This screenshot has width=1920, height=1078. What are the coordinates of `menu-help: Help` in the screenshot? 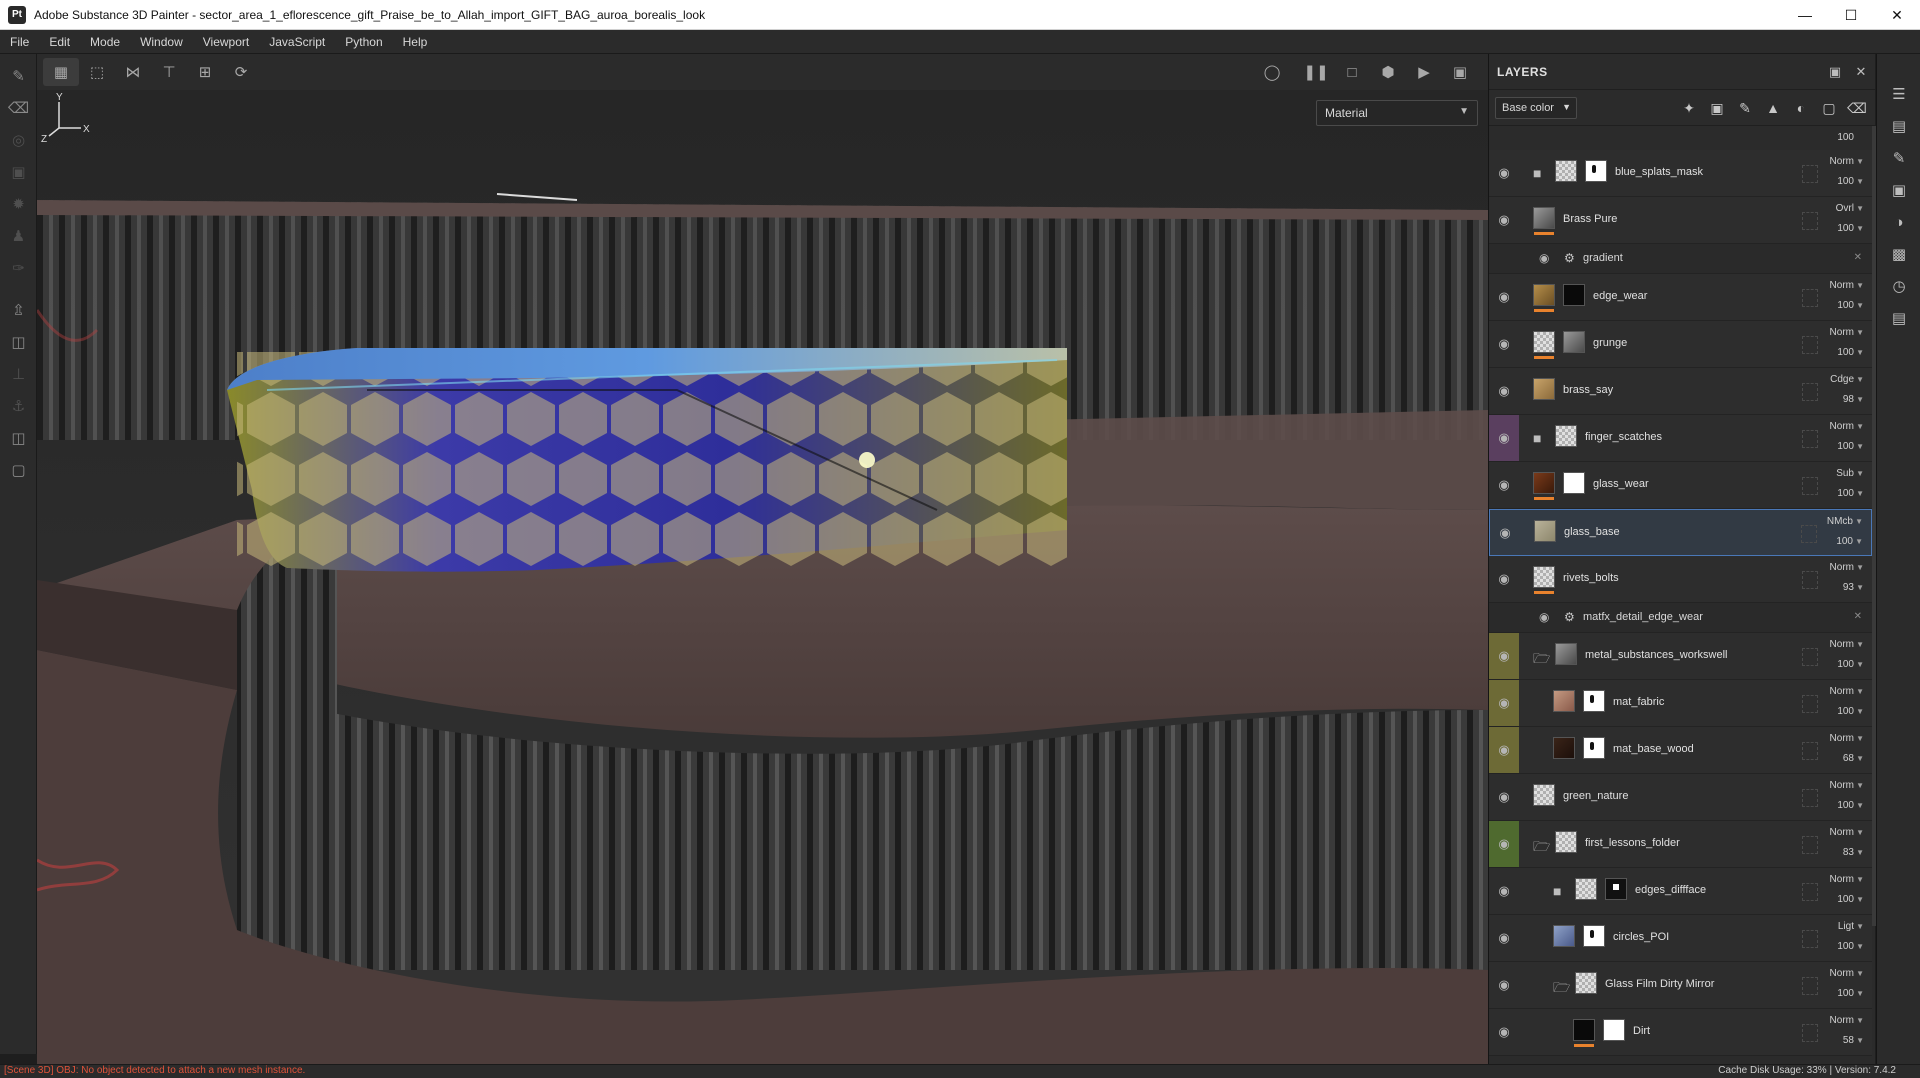 It's located at (415, 42).